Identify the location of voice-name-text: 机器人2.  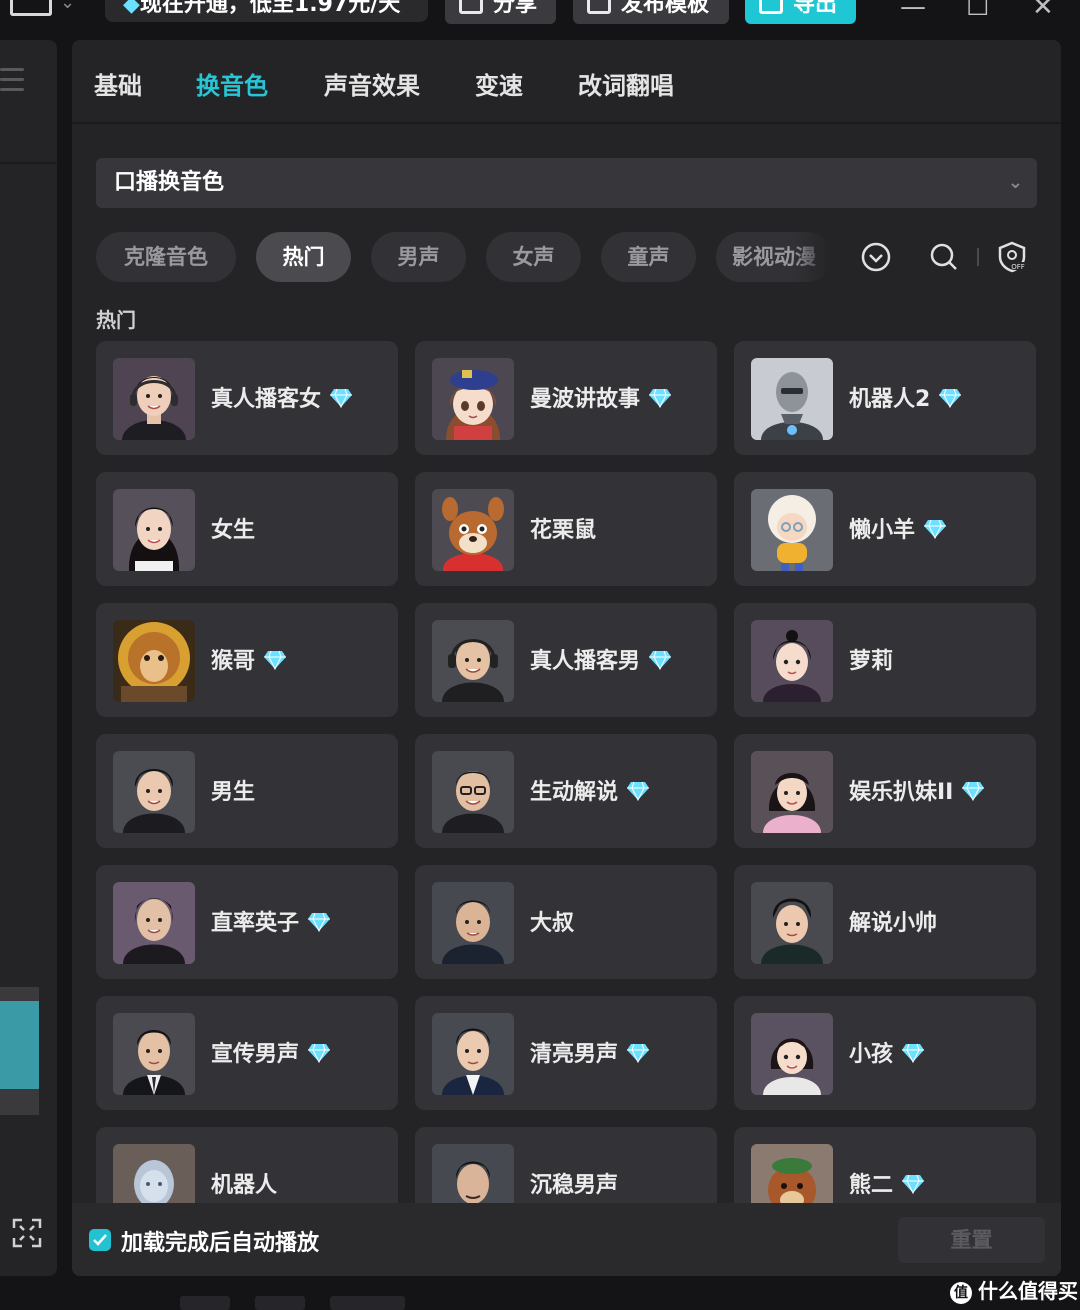
(890, 399).